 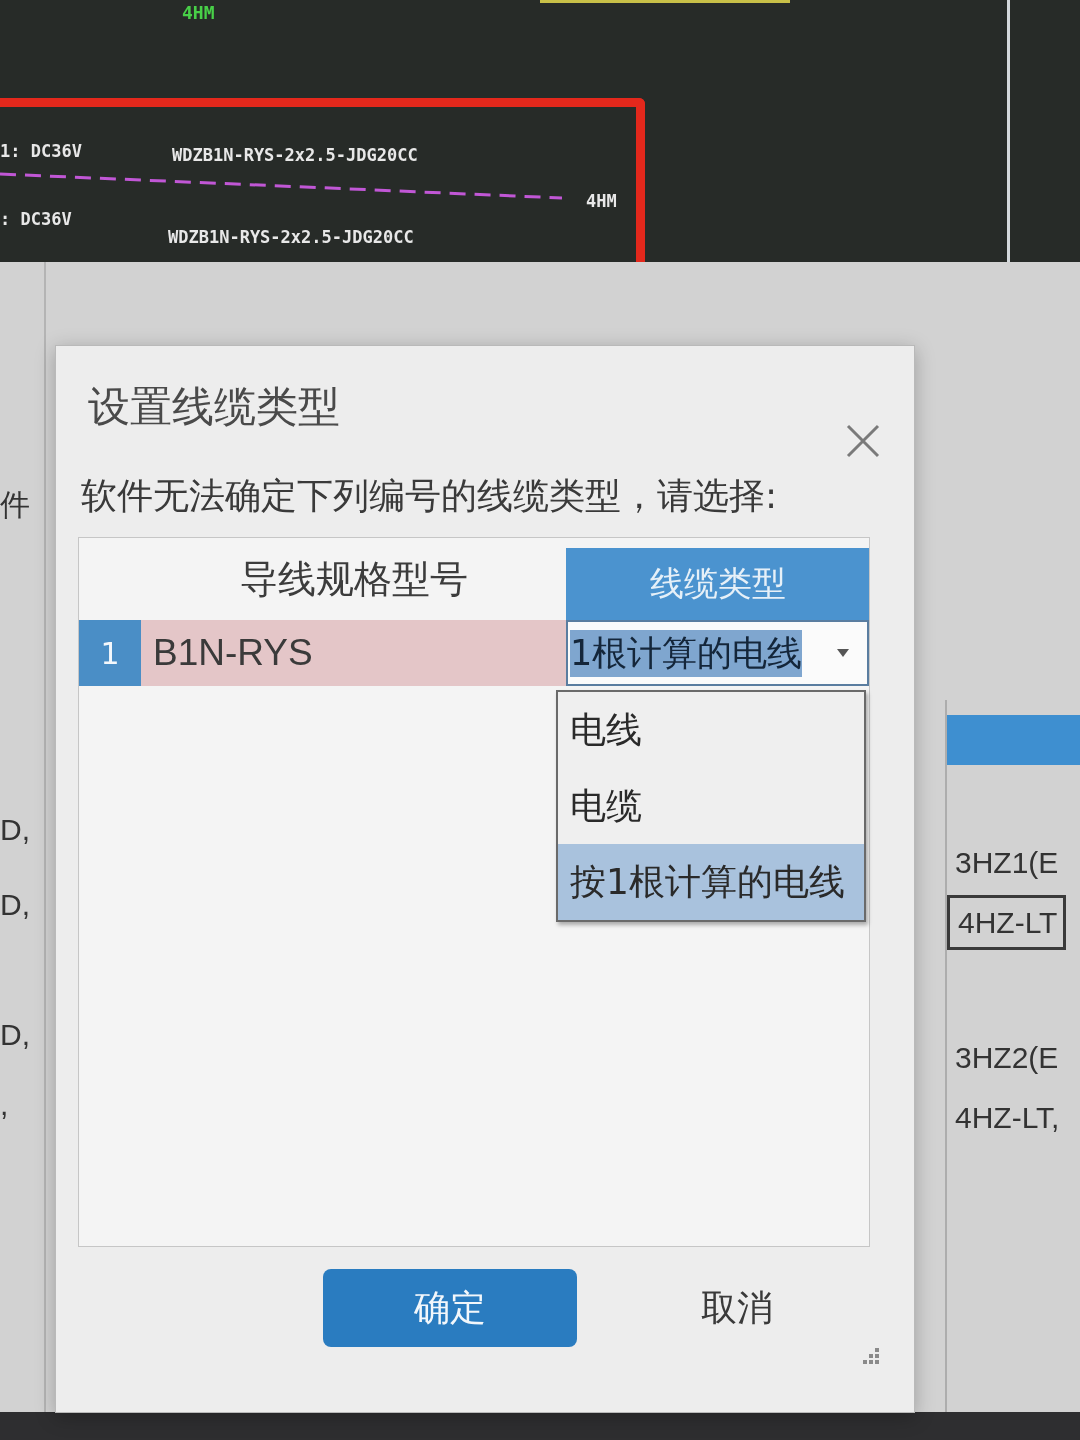 I want to click on close-icon, so click(x=863, y=441).